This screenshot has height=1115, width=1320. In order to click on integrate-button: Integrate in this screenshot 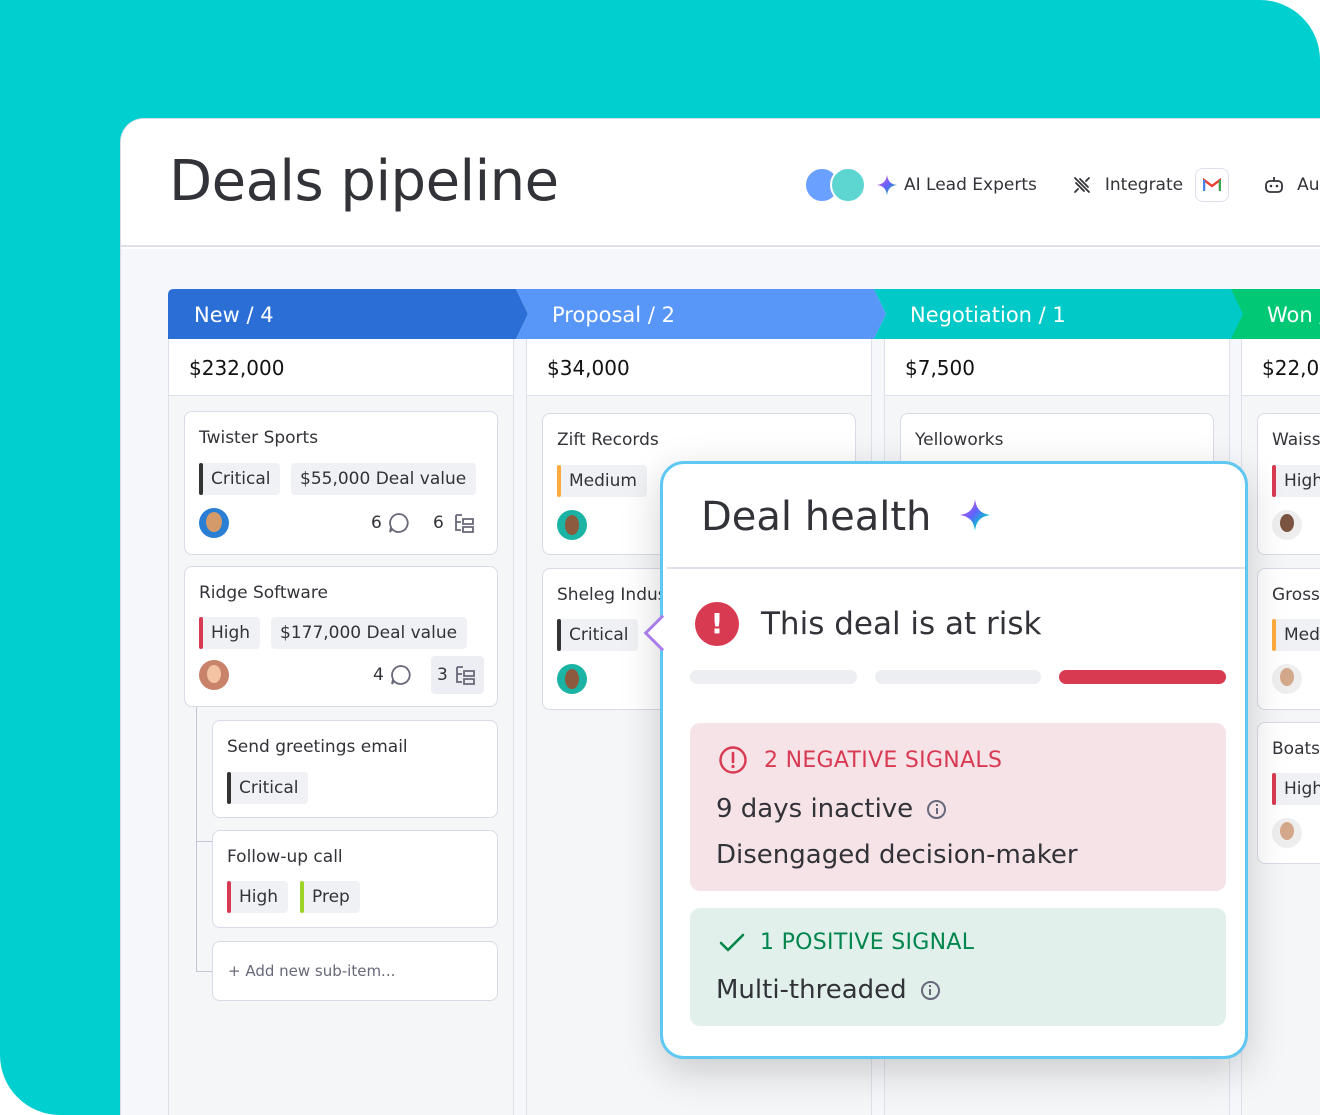, I will do `click(1150, 185)`.